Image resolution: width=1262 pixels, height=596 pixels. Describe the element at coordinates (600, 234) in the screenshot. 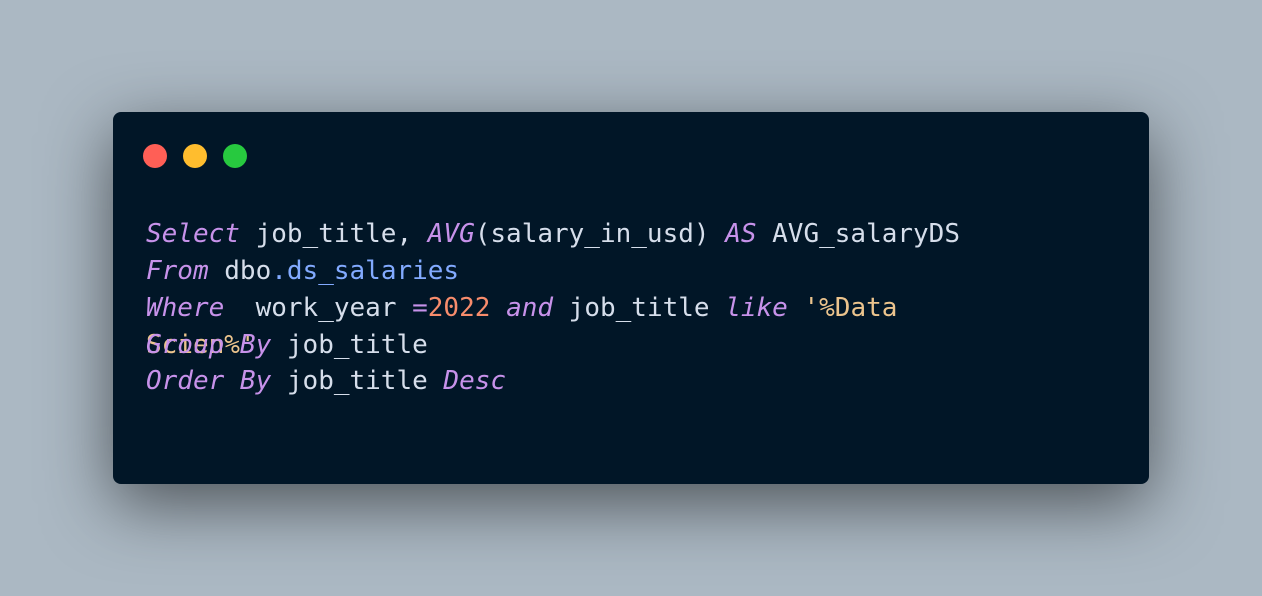

I see `code-text: (salary_in_usd)` at that location.